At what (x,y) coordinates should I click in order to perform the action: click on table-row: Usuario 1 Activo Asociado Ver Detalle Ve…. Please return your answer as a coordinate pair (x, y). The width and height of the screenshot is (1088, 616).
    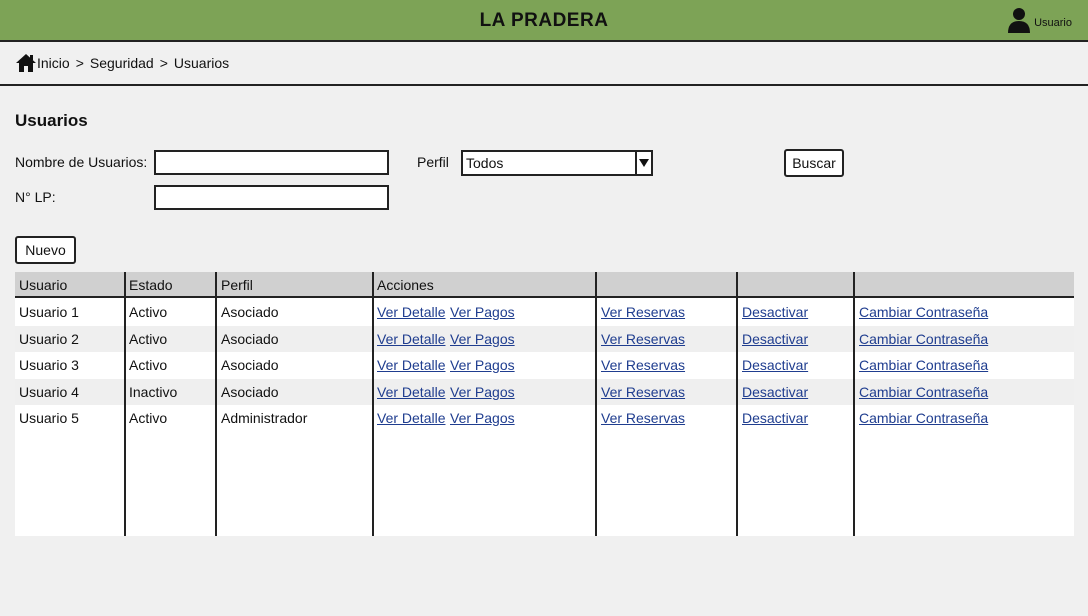
    Looking at the image, I should click on (544, 312).